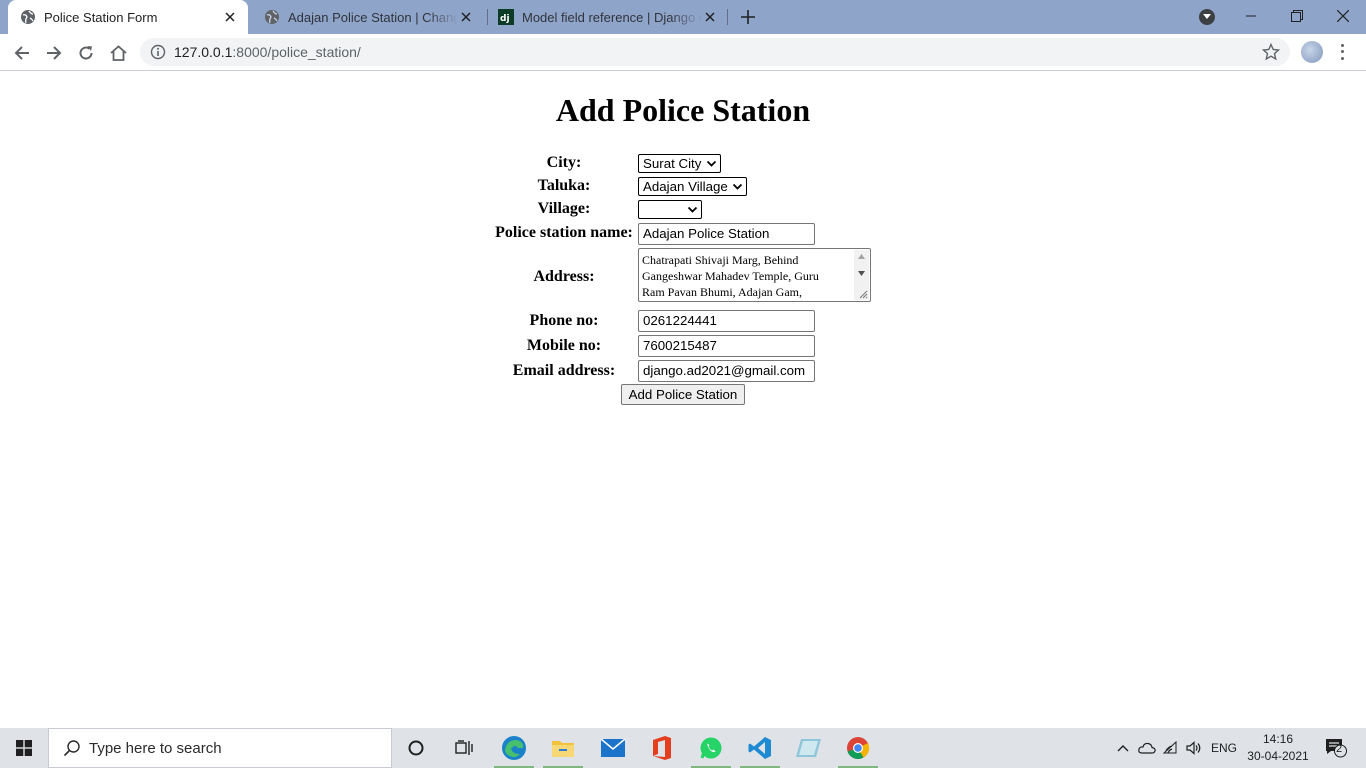  I want to click on scroll-up-icon, so click(861, 256).